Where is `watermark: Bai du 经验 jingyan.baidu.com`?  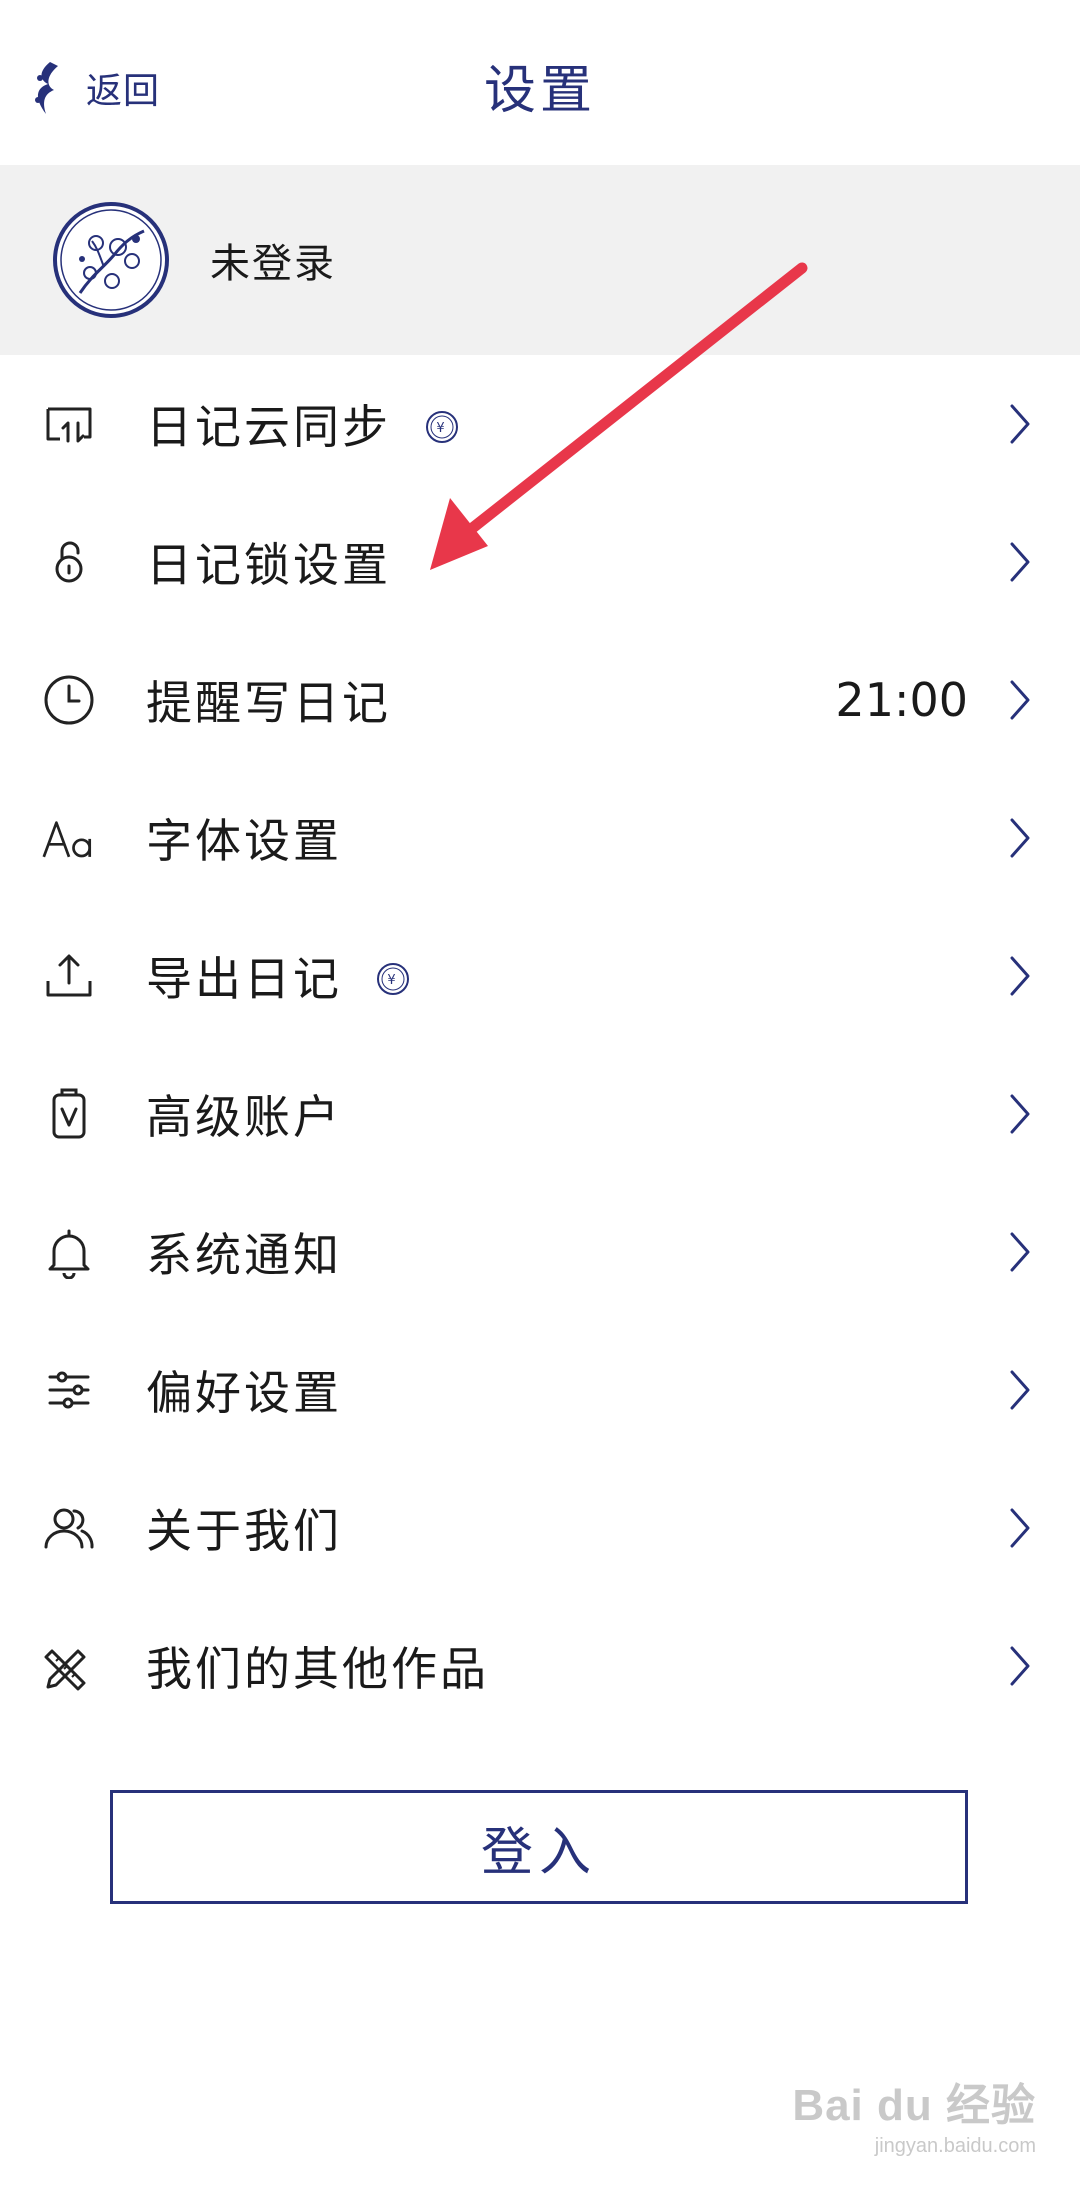 watermark: Bai du 经验 jingyan.baidu.com is located at coordinates (914, 2113).